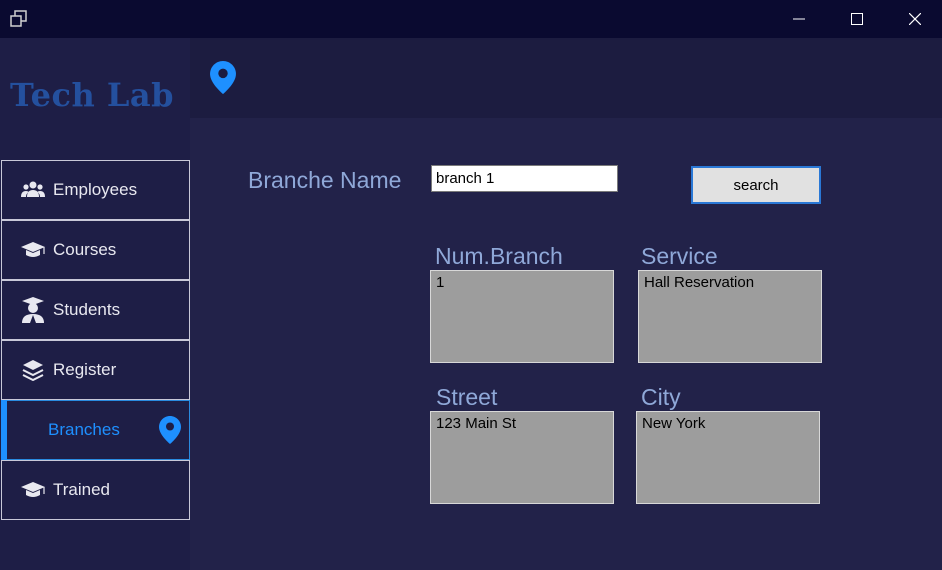  Describe the element at coordinates (524, 178) in the screenshot. I see `branch-name-input` at that location.